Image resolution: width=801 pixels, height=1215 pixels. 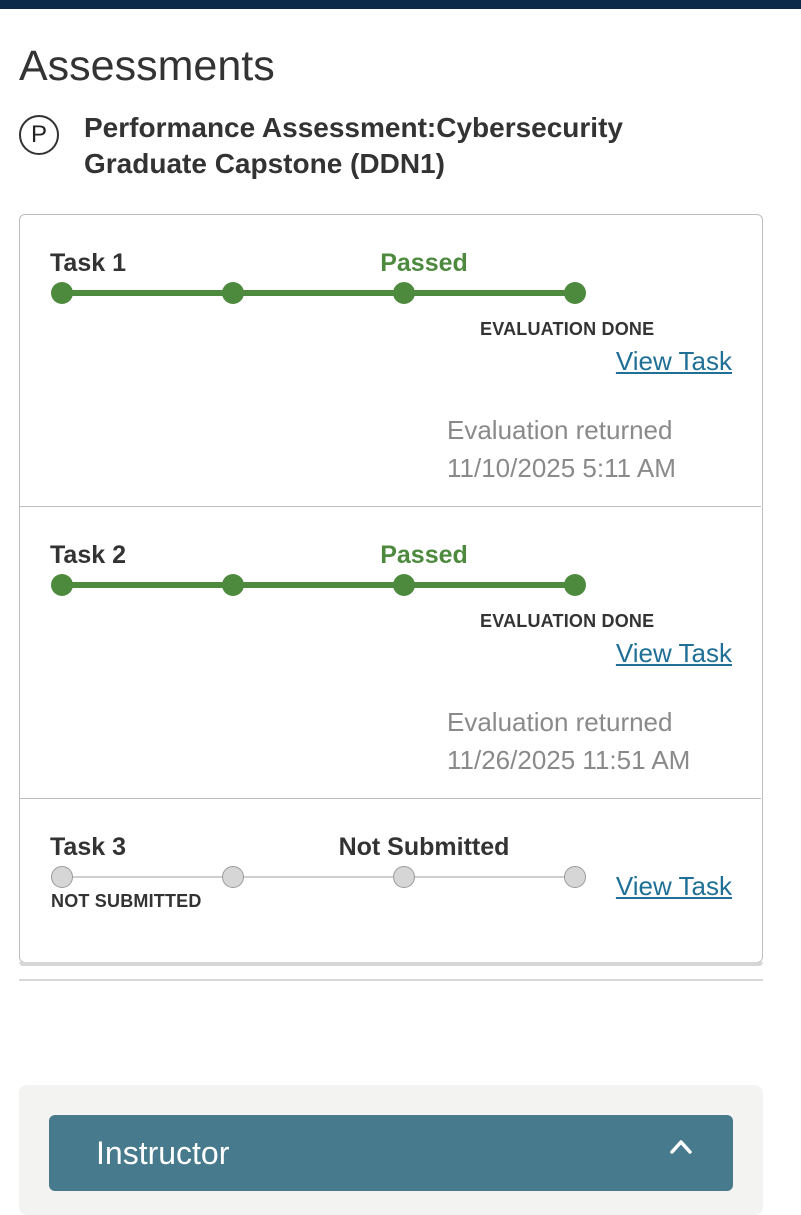 What do you see at coordinates (39, 135) in the screenshot?
I see `performance-assessment-icon: P` at bounding box center [39, 135].